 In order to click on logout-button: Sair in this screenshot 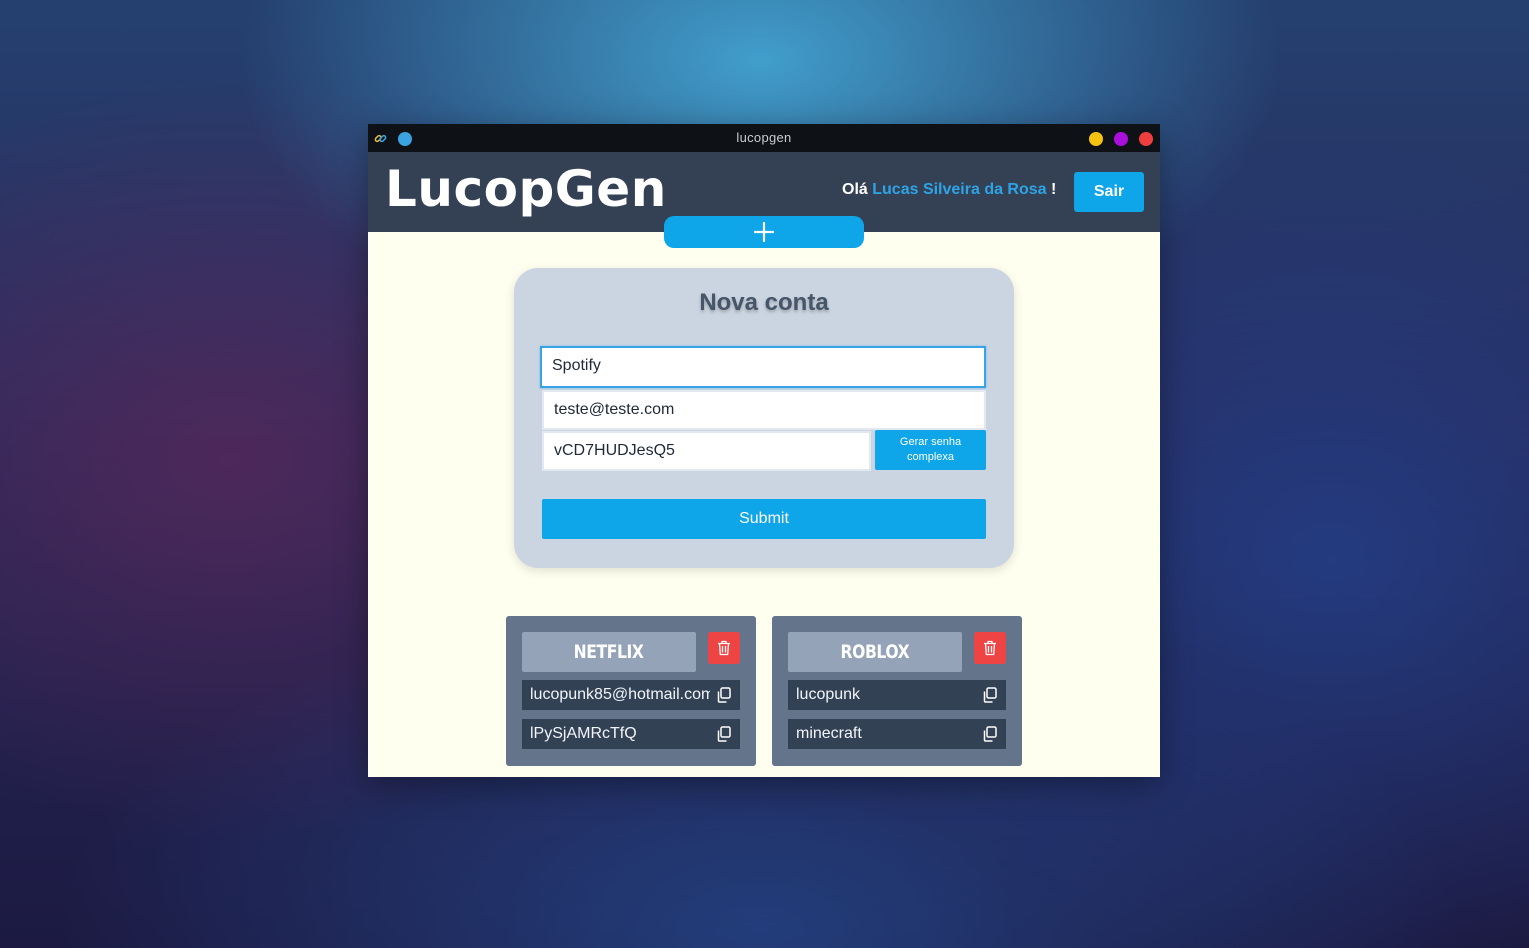, I will do `click(1109, 192)`.